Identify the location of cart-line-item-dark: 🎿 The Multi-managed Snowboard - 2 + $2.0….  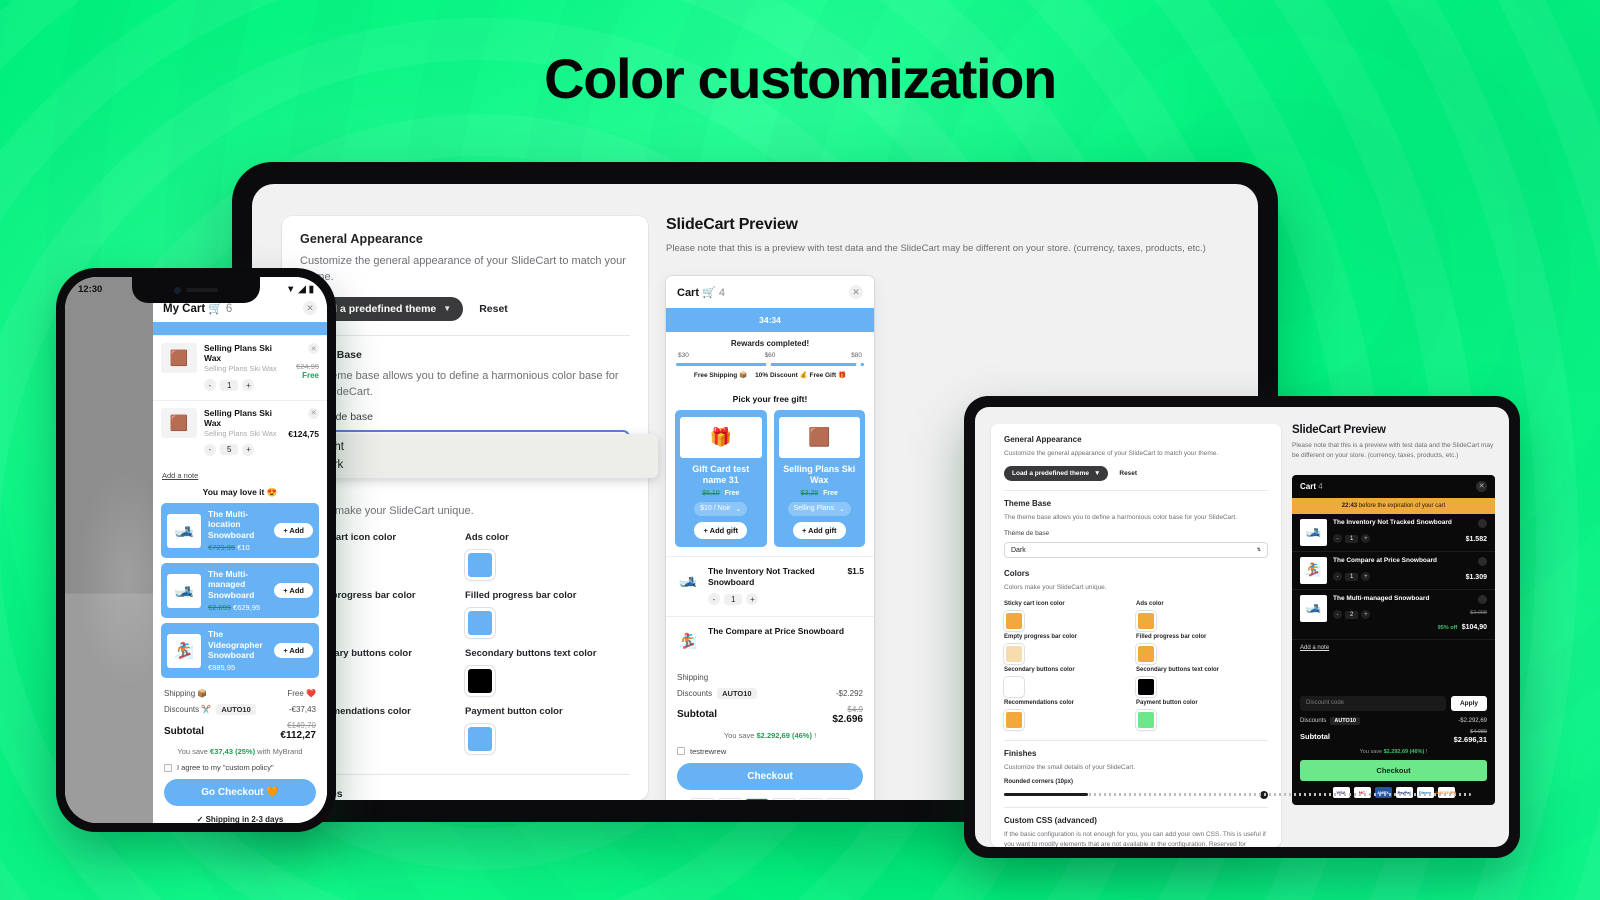
(1393, 615).